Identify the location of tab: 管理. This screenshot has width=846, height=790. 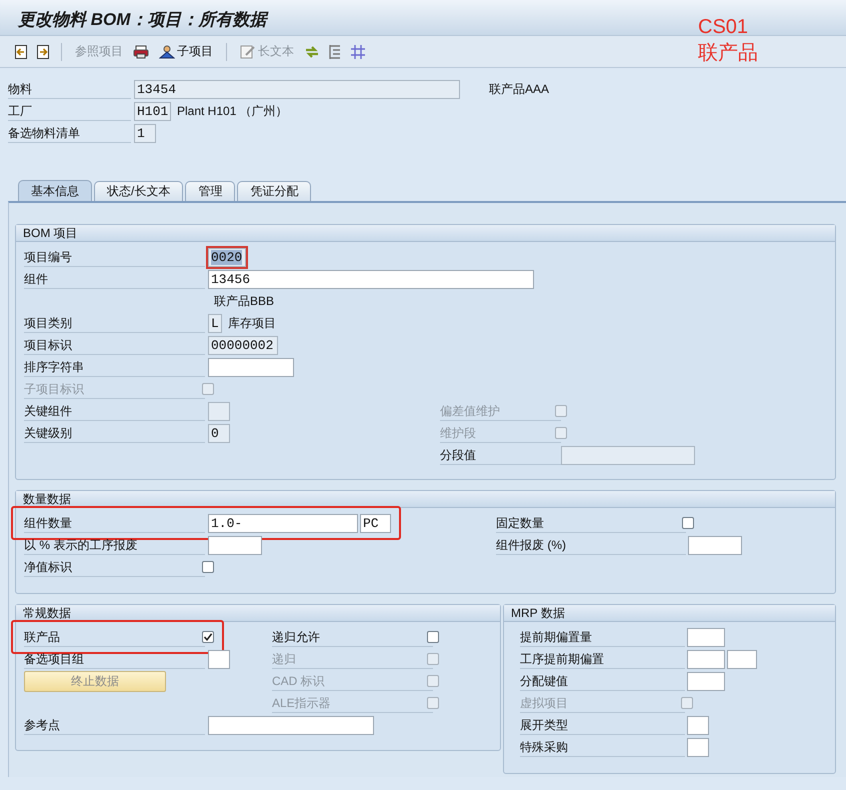
(210, 191).